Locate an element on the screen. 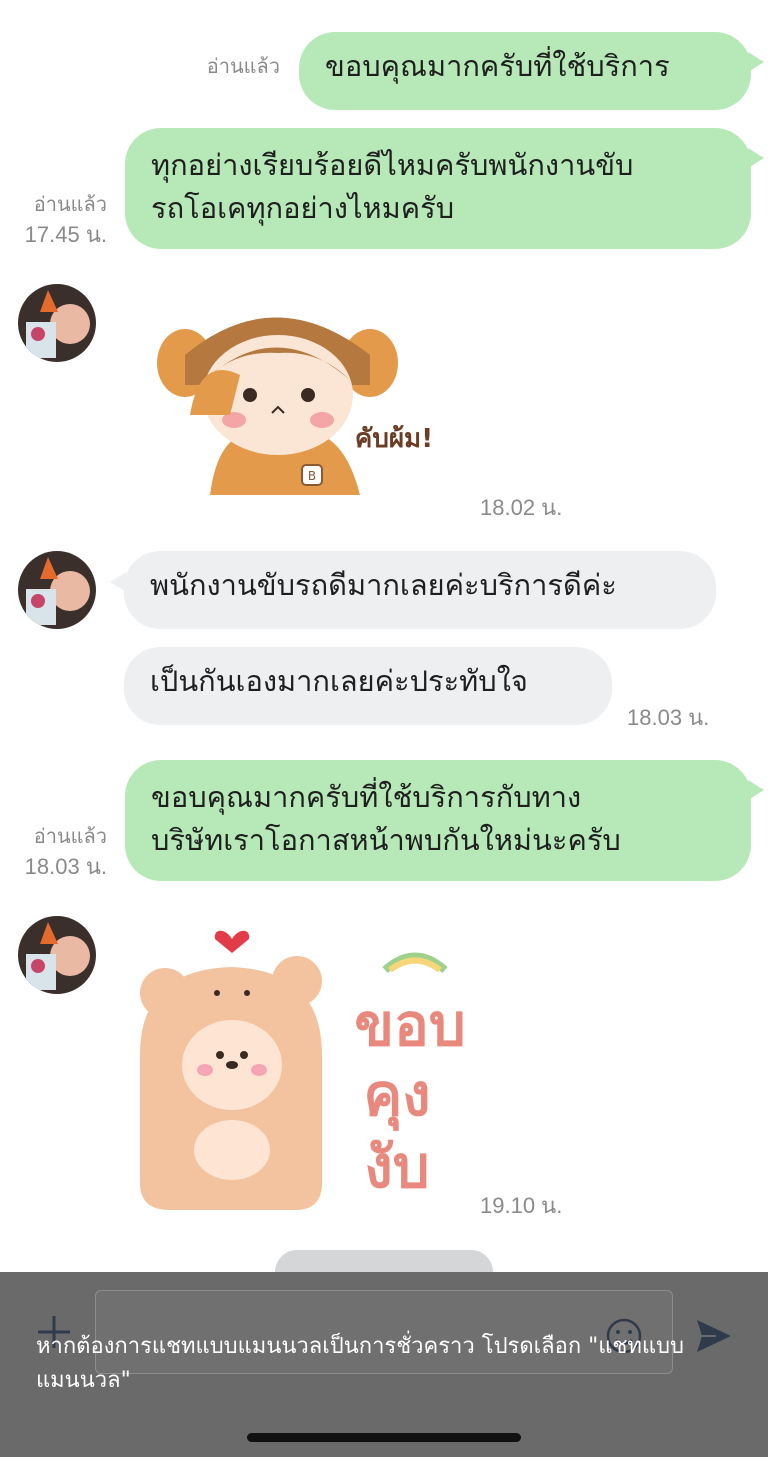 This screenshot has height=1457, width=768. sticker-caption-3: งับ is located at coordinates (396, 1167).